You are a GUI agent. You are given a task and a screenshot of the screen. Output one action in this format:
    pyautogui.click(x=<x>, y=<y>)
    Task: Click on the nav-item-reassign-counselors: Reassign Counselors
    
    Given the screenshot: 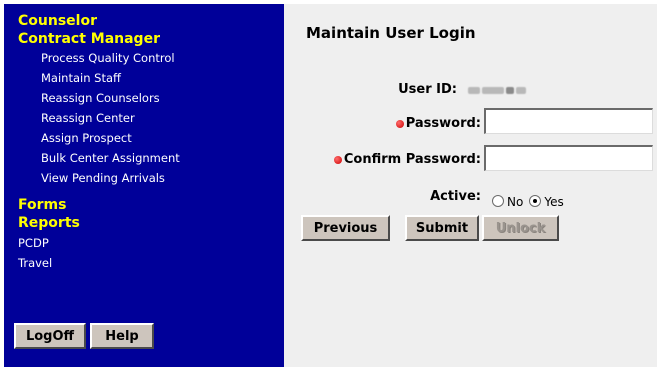 What is the action you would take?
    pyautogui.click(x=100, y=98)
    